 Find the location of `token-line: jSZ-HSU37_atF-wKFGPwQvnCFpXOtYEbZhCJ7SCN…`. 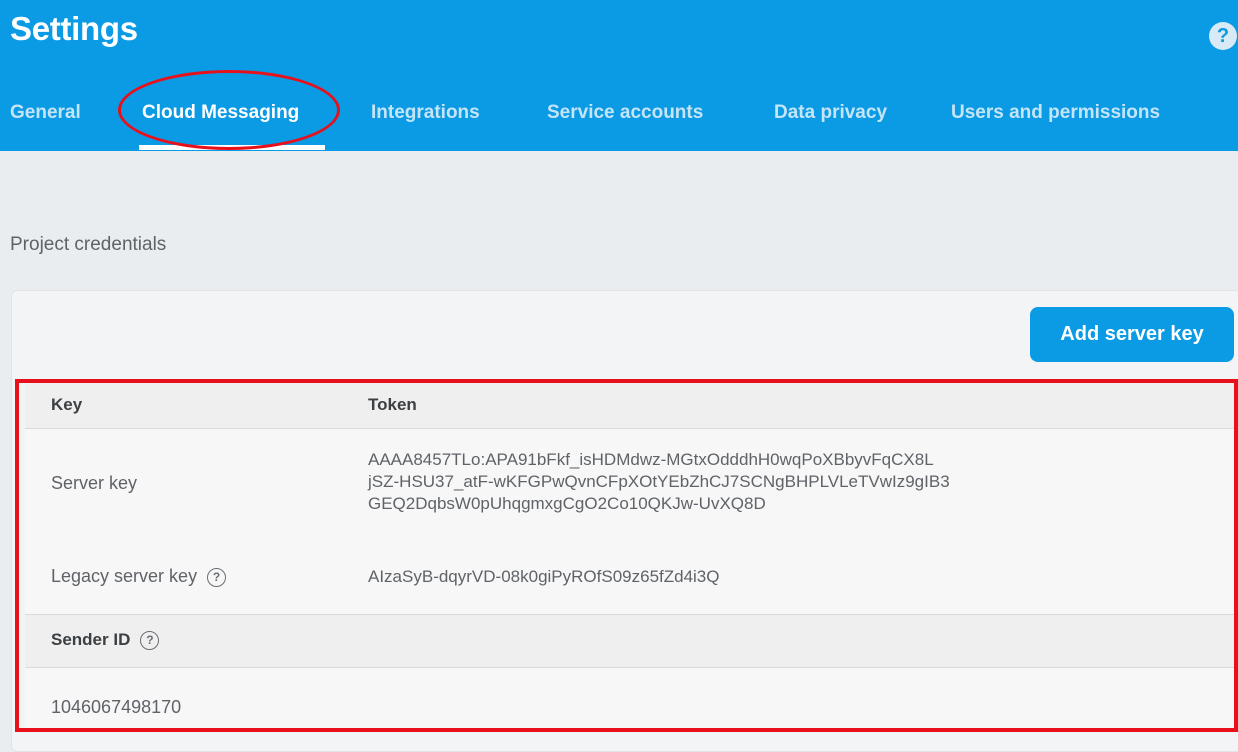

token-line: jSZ-HSU37_atF-wKFGPwQvnCFpXOtYEbZhCJ7SCN… is located at coordinates (659, 481).